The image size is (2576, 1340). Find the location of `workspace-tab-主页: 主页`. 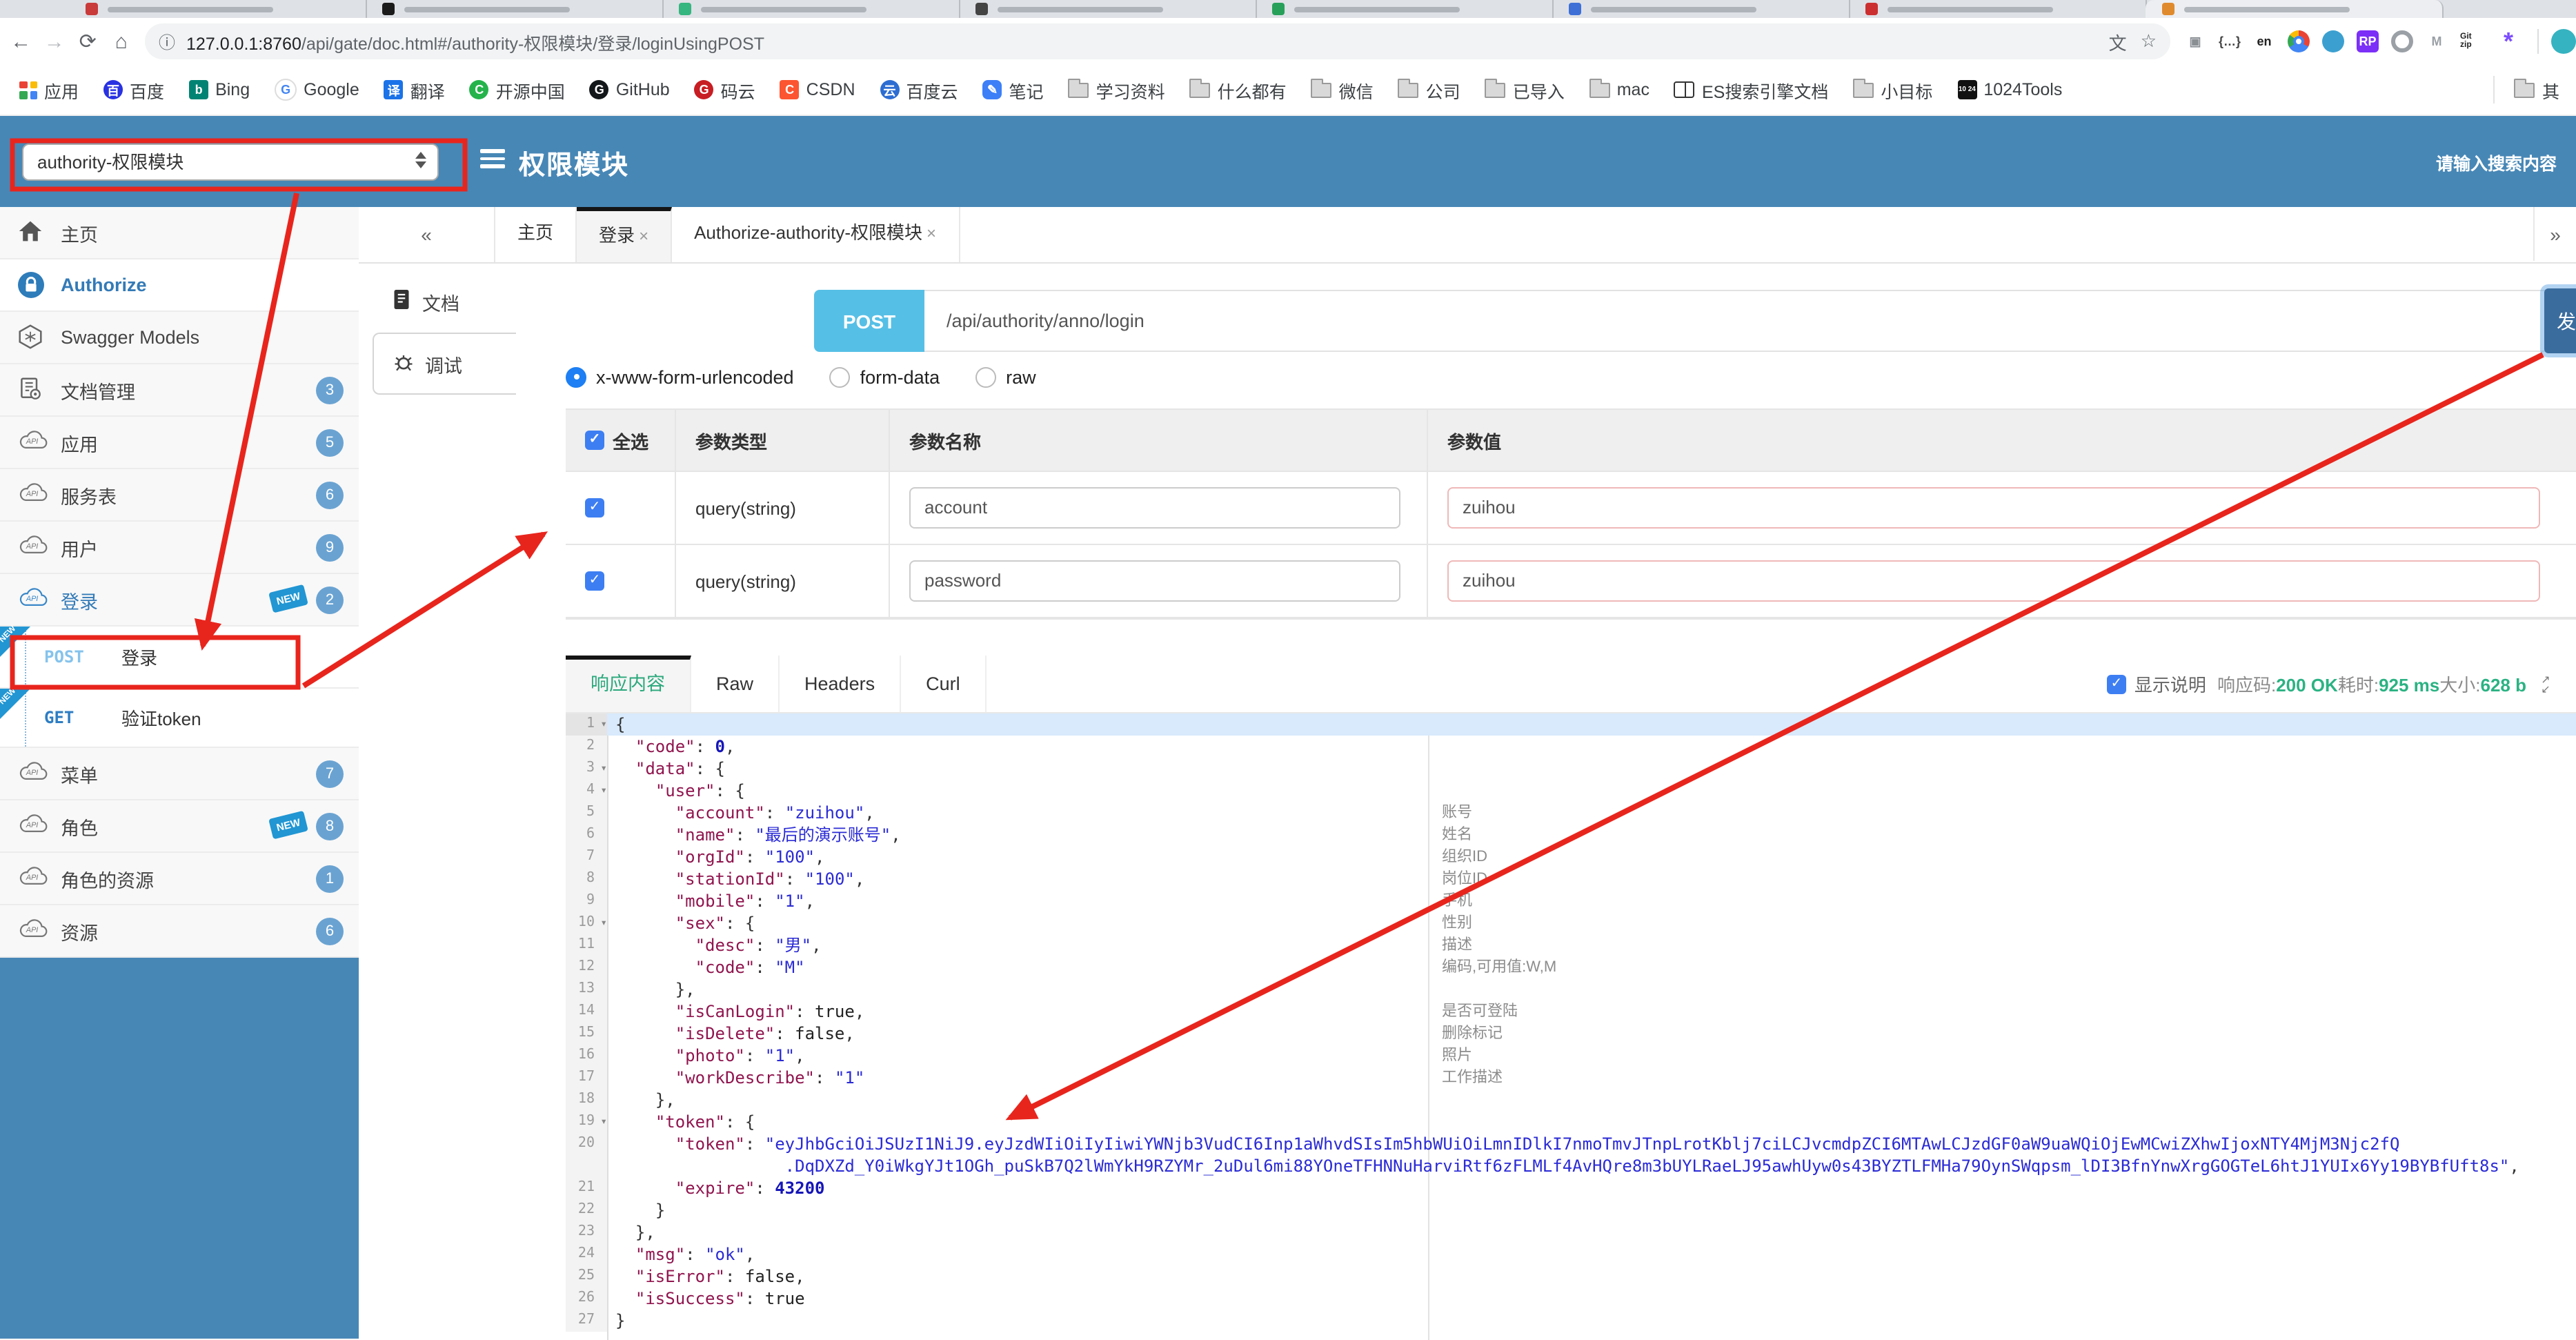

workspace-tab-主页: 主页 is located at coordinates (536, 234).